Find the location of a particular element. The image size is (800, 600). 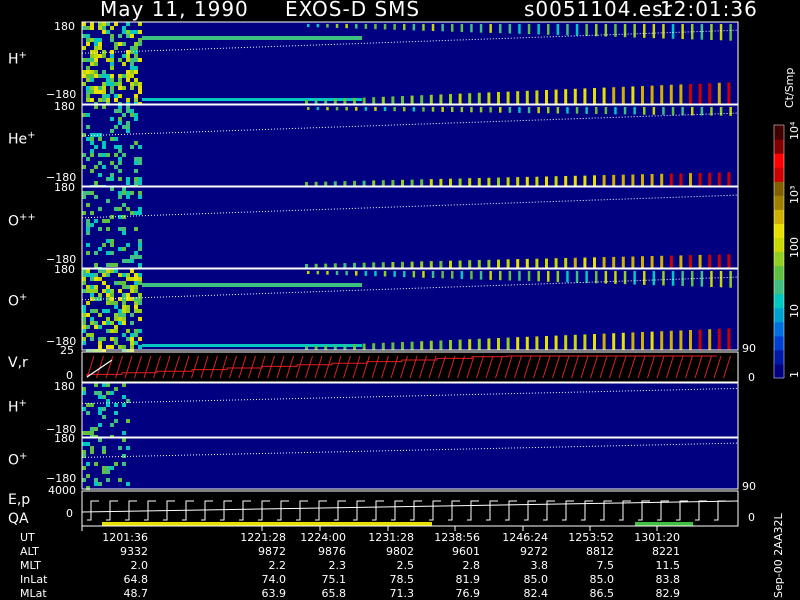

band-bottom is located at coordinates (252, 99).